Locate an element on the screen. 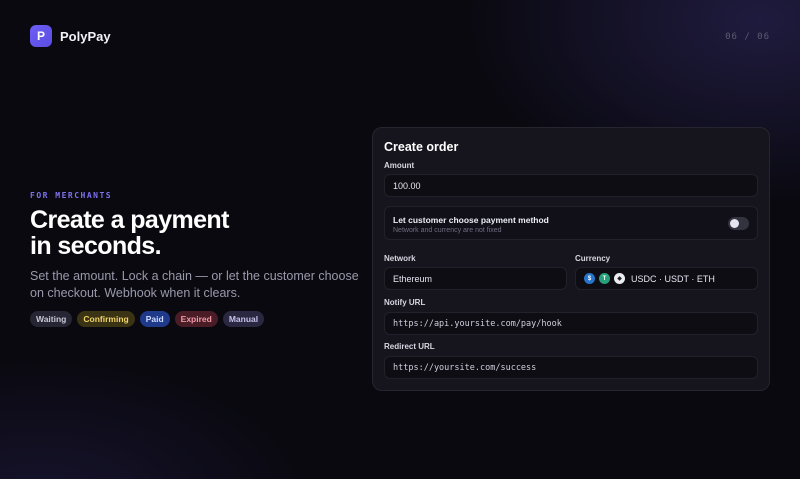 This screenshot has width=800, height=479. currency-select: $ T ◆ USDC · USDT · ETH is located at coordinates (666, 278).